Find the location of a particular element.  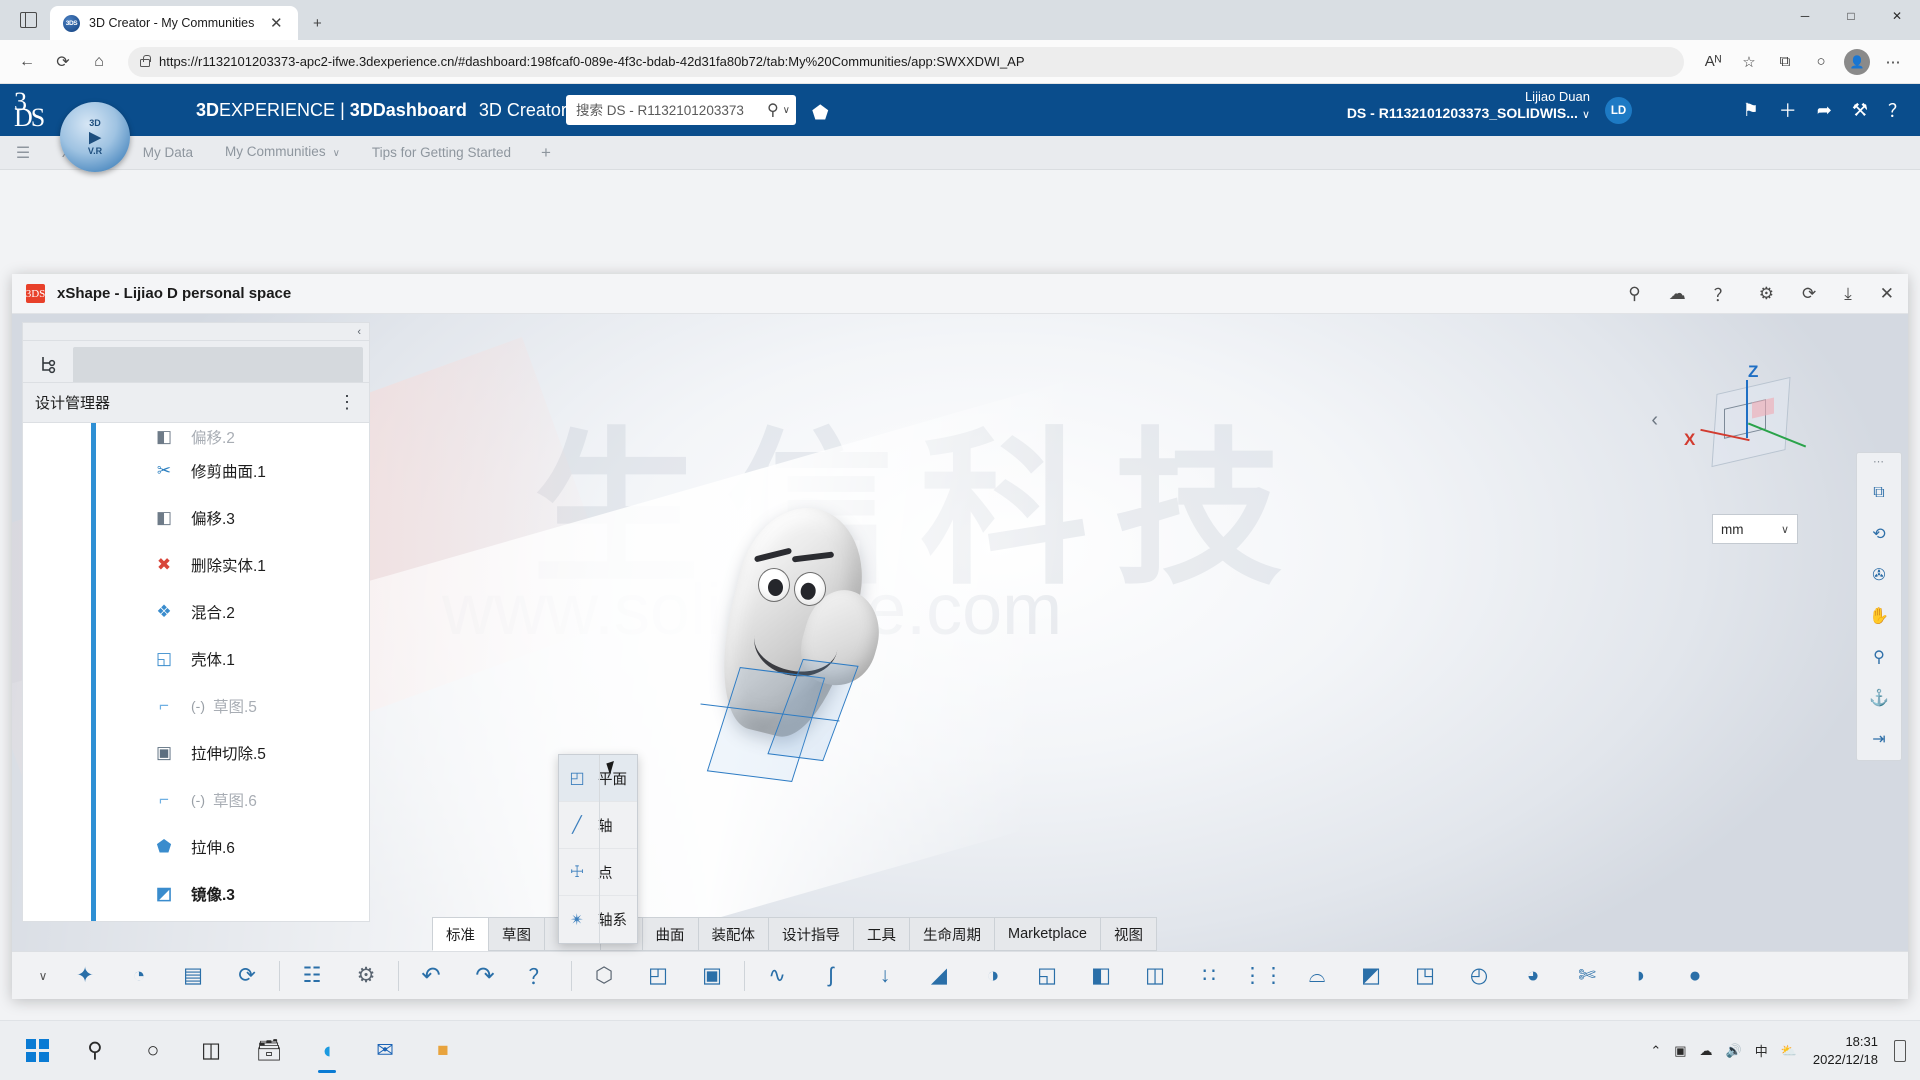

browser-essentials-icon: ○ is located at coordinates (1821, 62).